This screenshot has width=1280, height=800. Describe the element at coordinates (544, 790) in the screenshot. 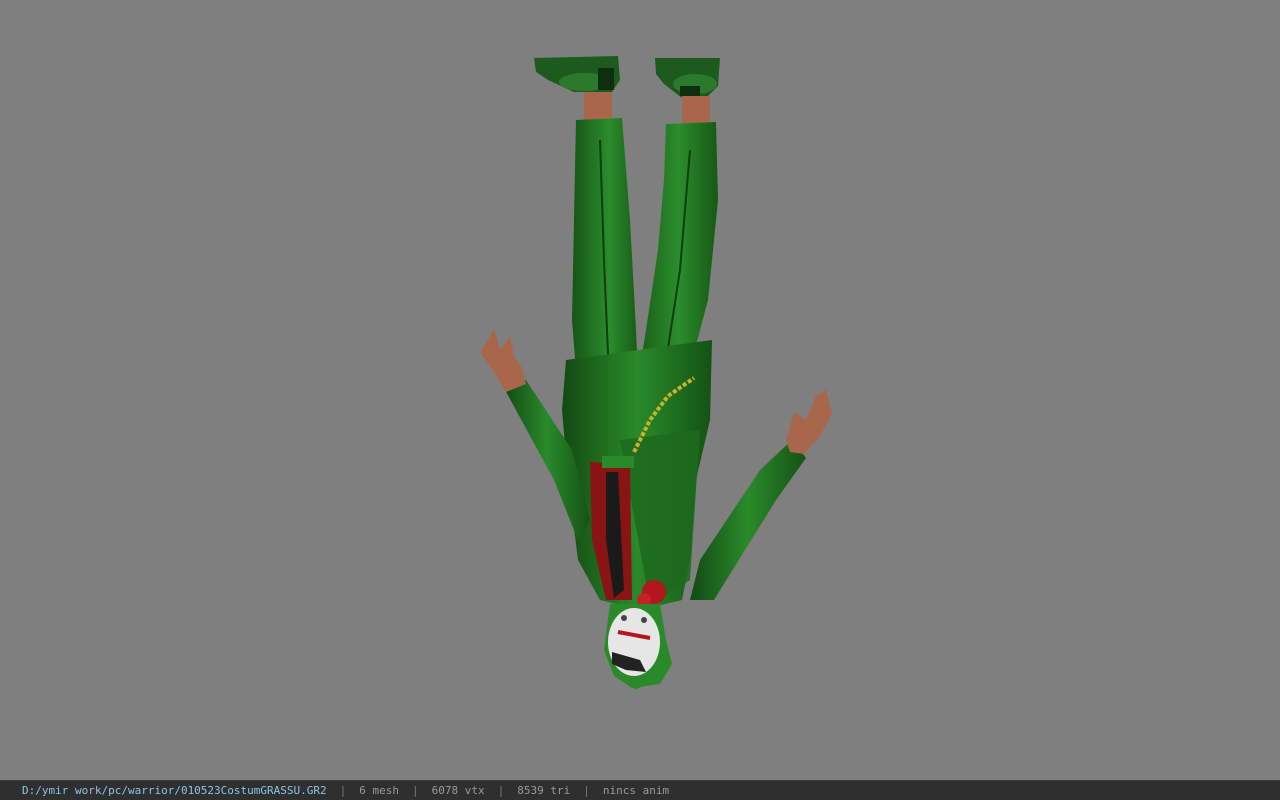

I see `triangle-count: 8539 tri` at that location.